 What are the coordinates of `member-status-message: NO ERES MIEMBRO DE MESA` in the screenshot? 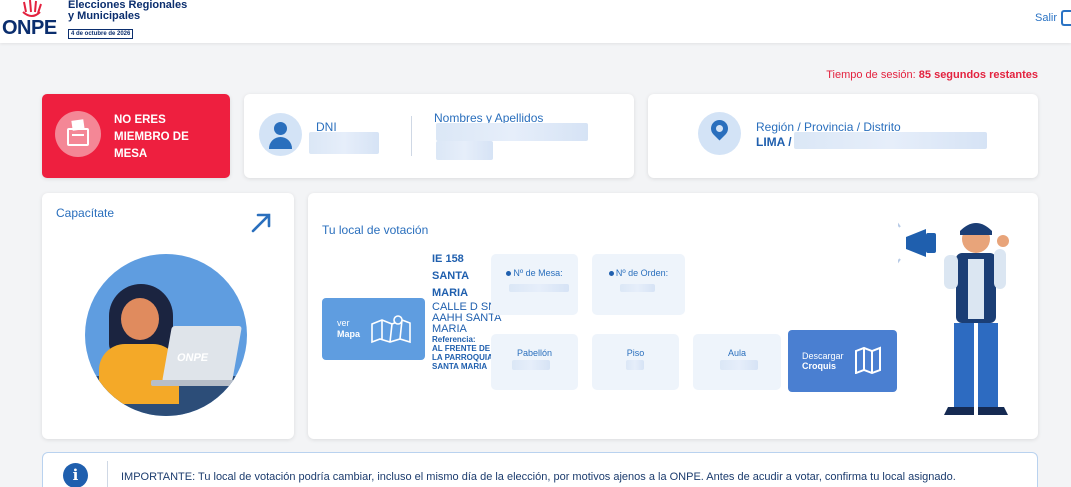 It's located at (151, 137).